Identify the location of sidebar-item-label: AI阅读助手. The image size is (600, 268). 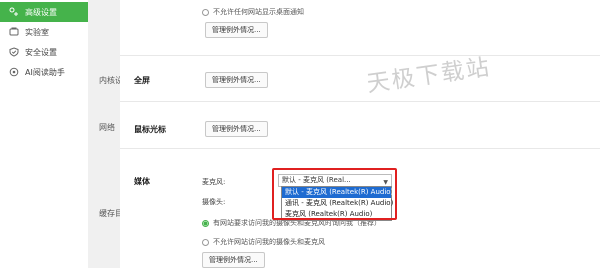
(45, 72).